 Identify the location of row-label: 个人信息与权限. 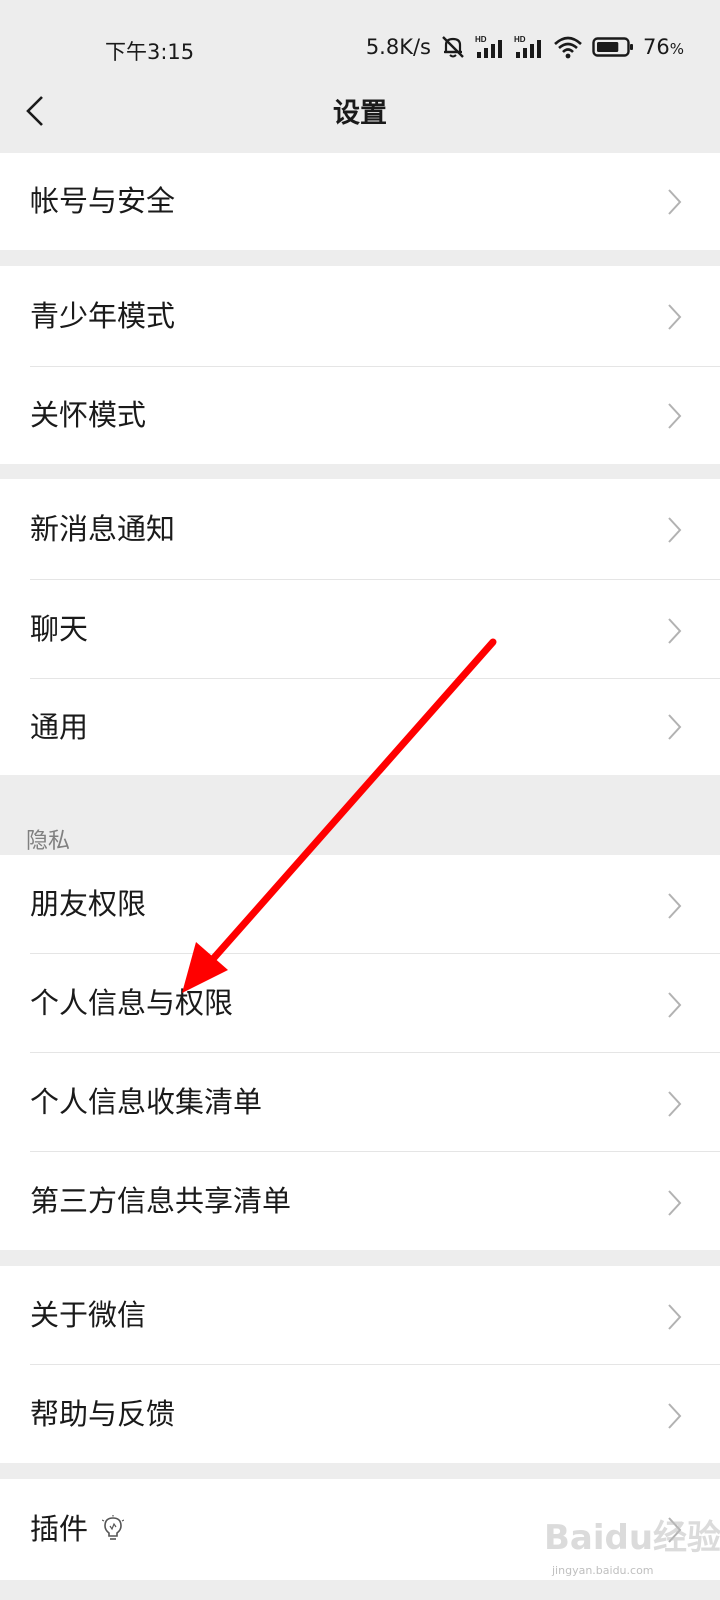
(132, 1003).